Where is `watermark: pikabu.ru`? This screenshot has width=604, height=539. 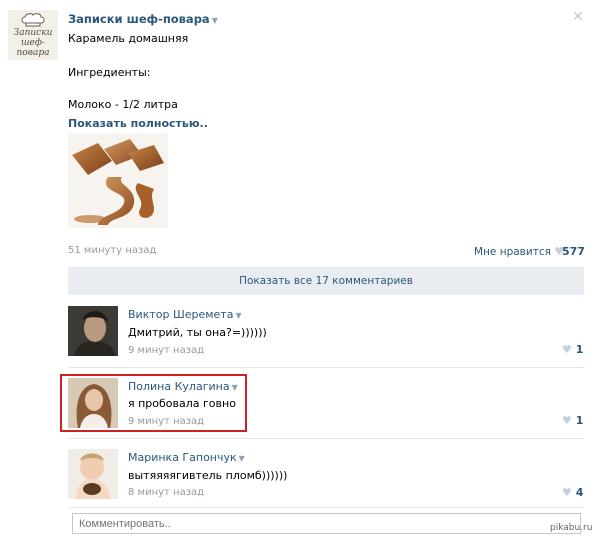 watermark: pikabu.ru is located at coordinates (571, 528).